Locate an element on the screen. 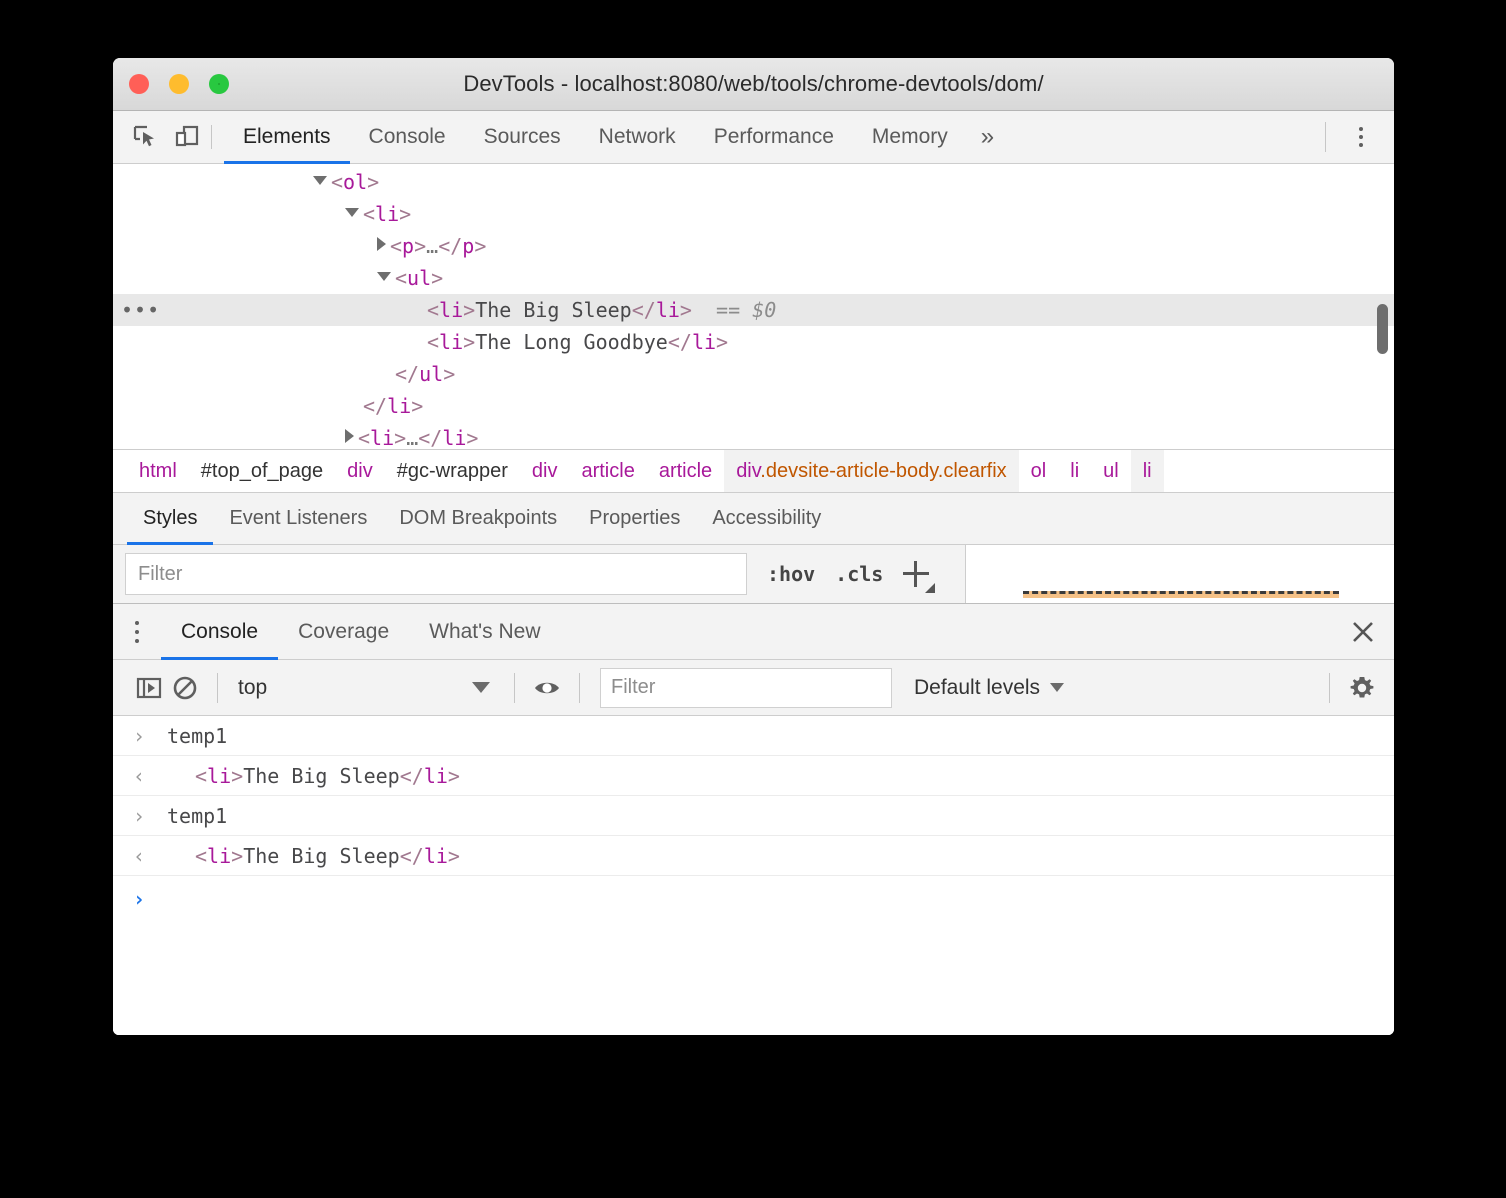 The height and width of the screenshot is (1198, 1506). console-line-content: temp1 is located at coordinates (197, 736).